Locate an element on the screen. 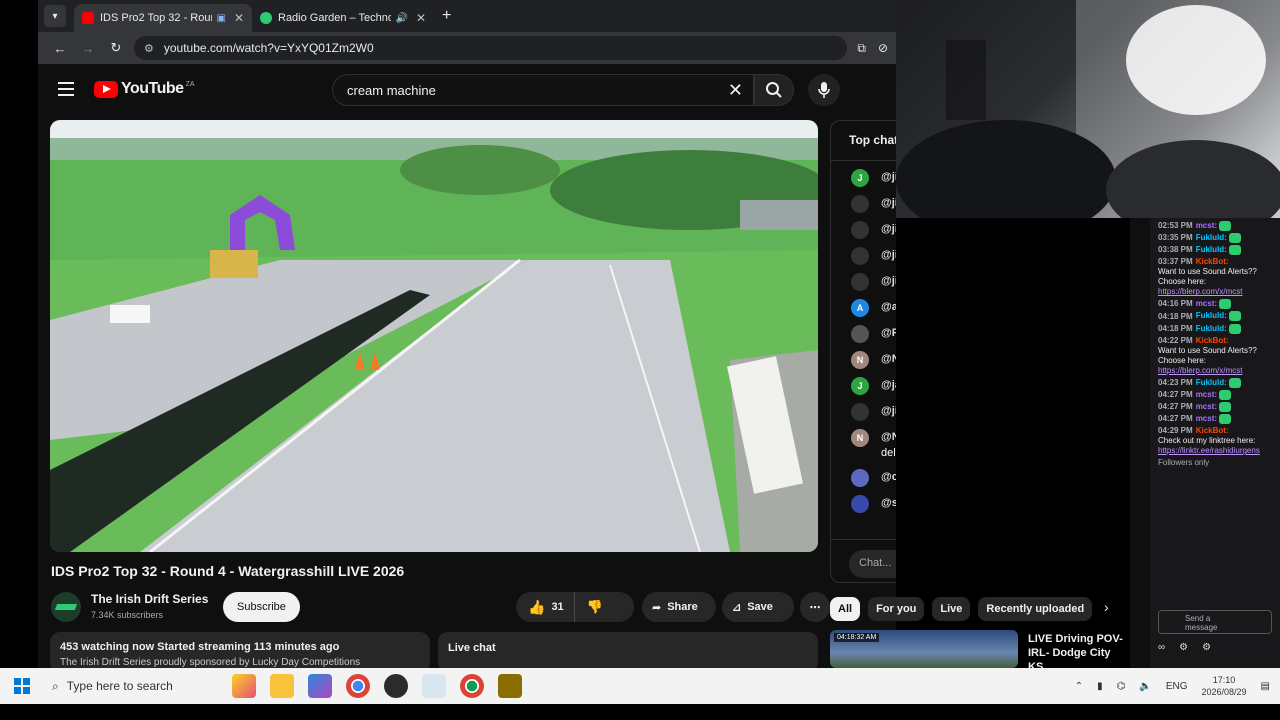 The height and width of the screenshot is (720, 1280). channel-name: The Irish Drift Series is located at coordinates (149, 599).